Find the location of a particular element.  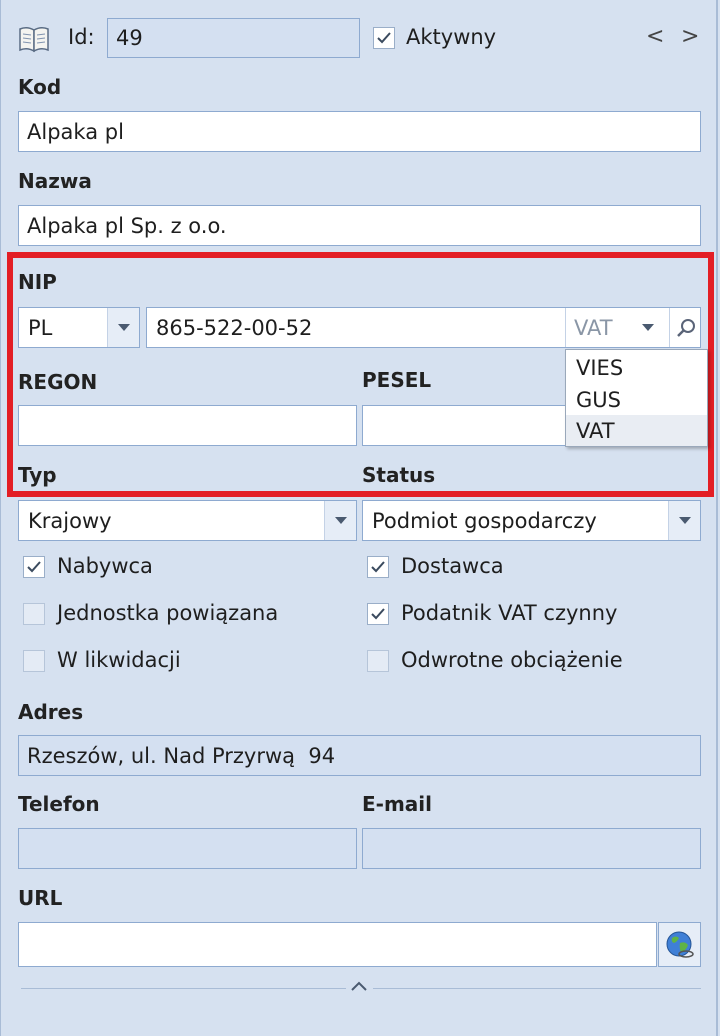

nip-source-option-gus: GUS is located at coordinates (636, 399).